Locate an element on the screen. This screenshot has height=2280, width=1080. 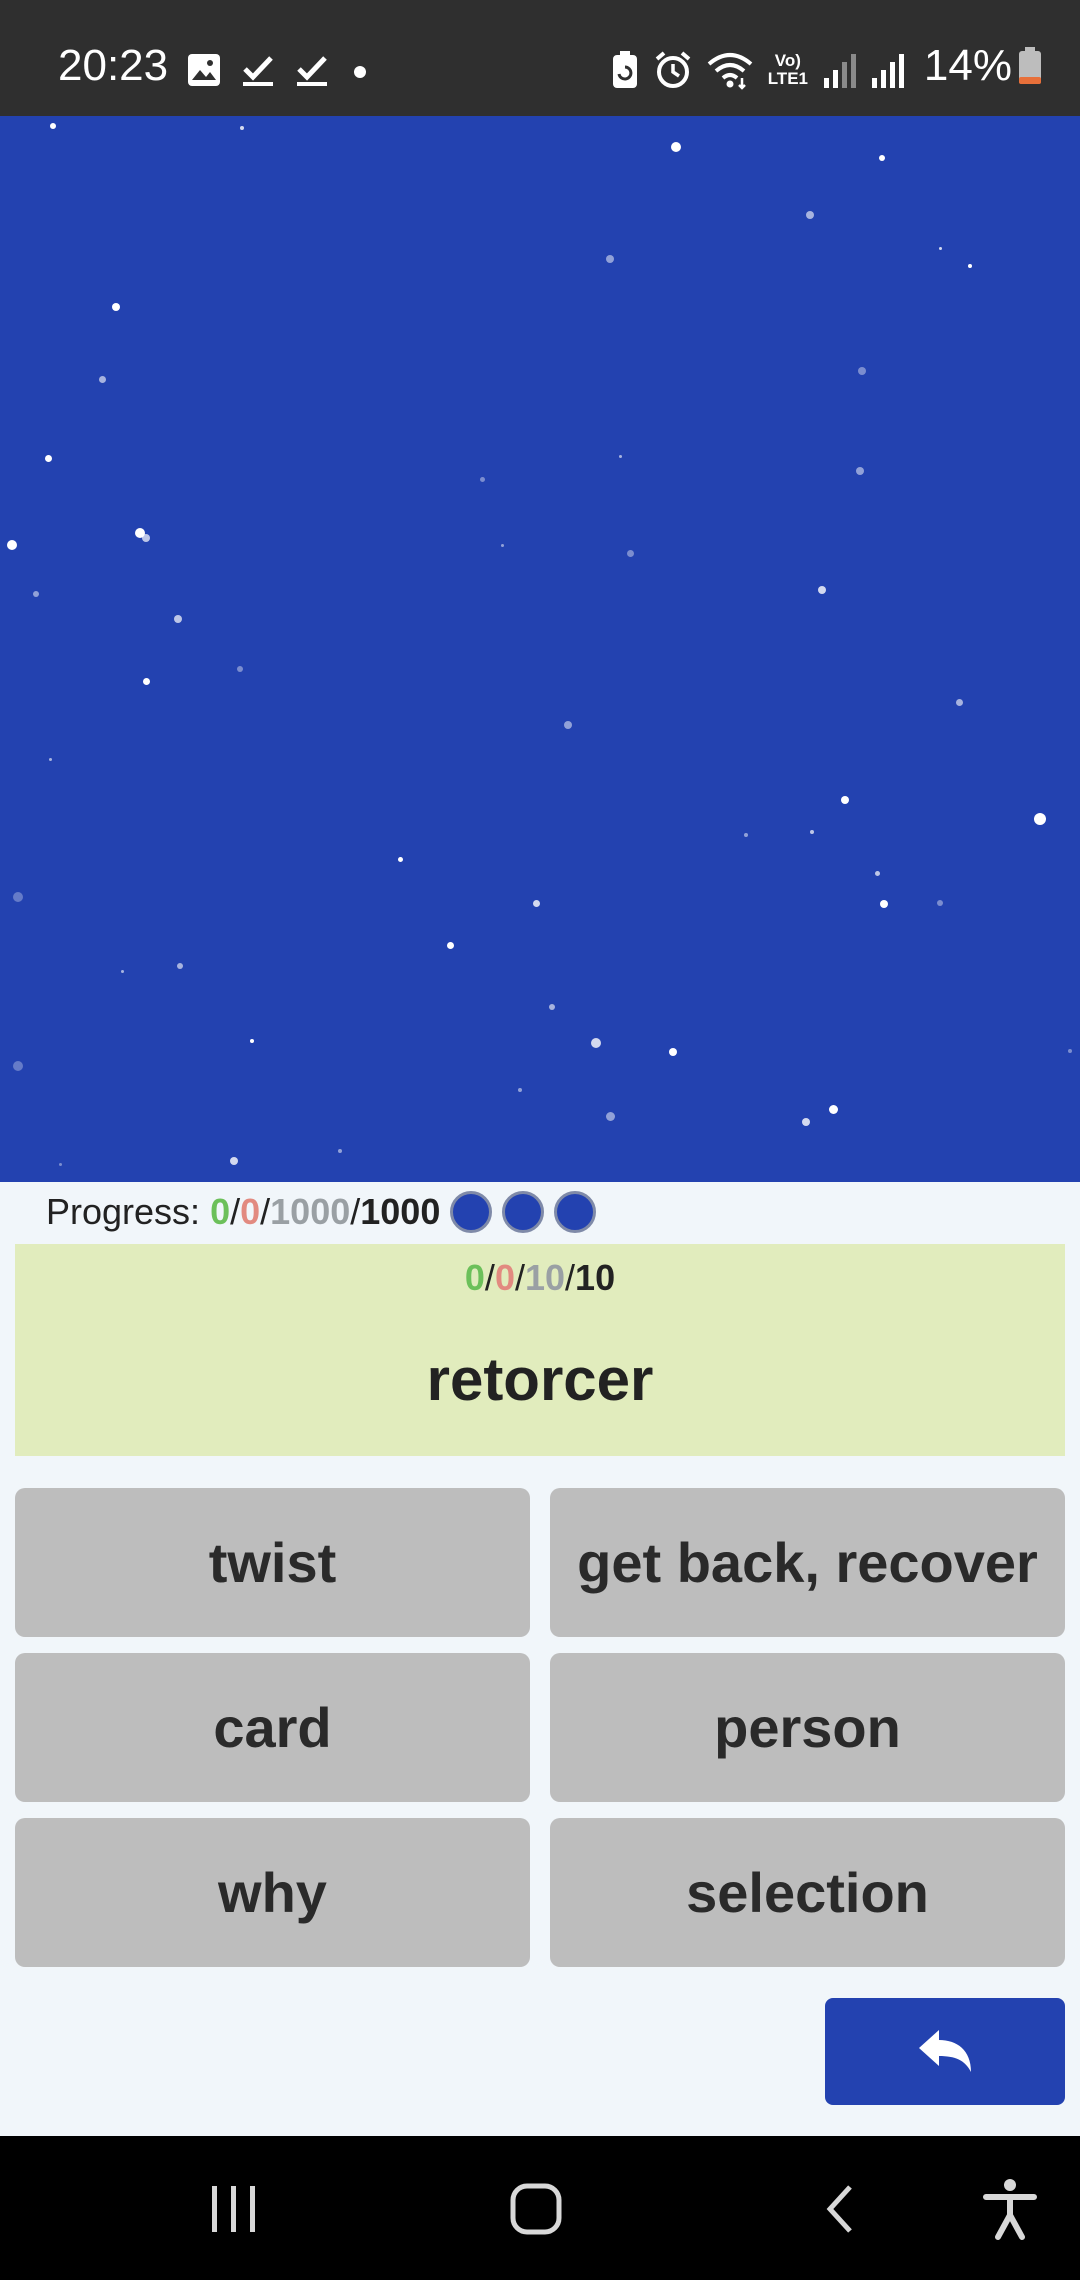
accessibility-button is located at coordinates (1010, 2209).